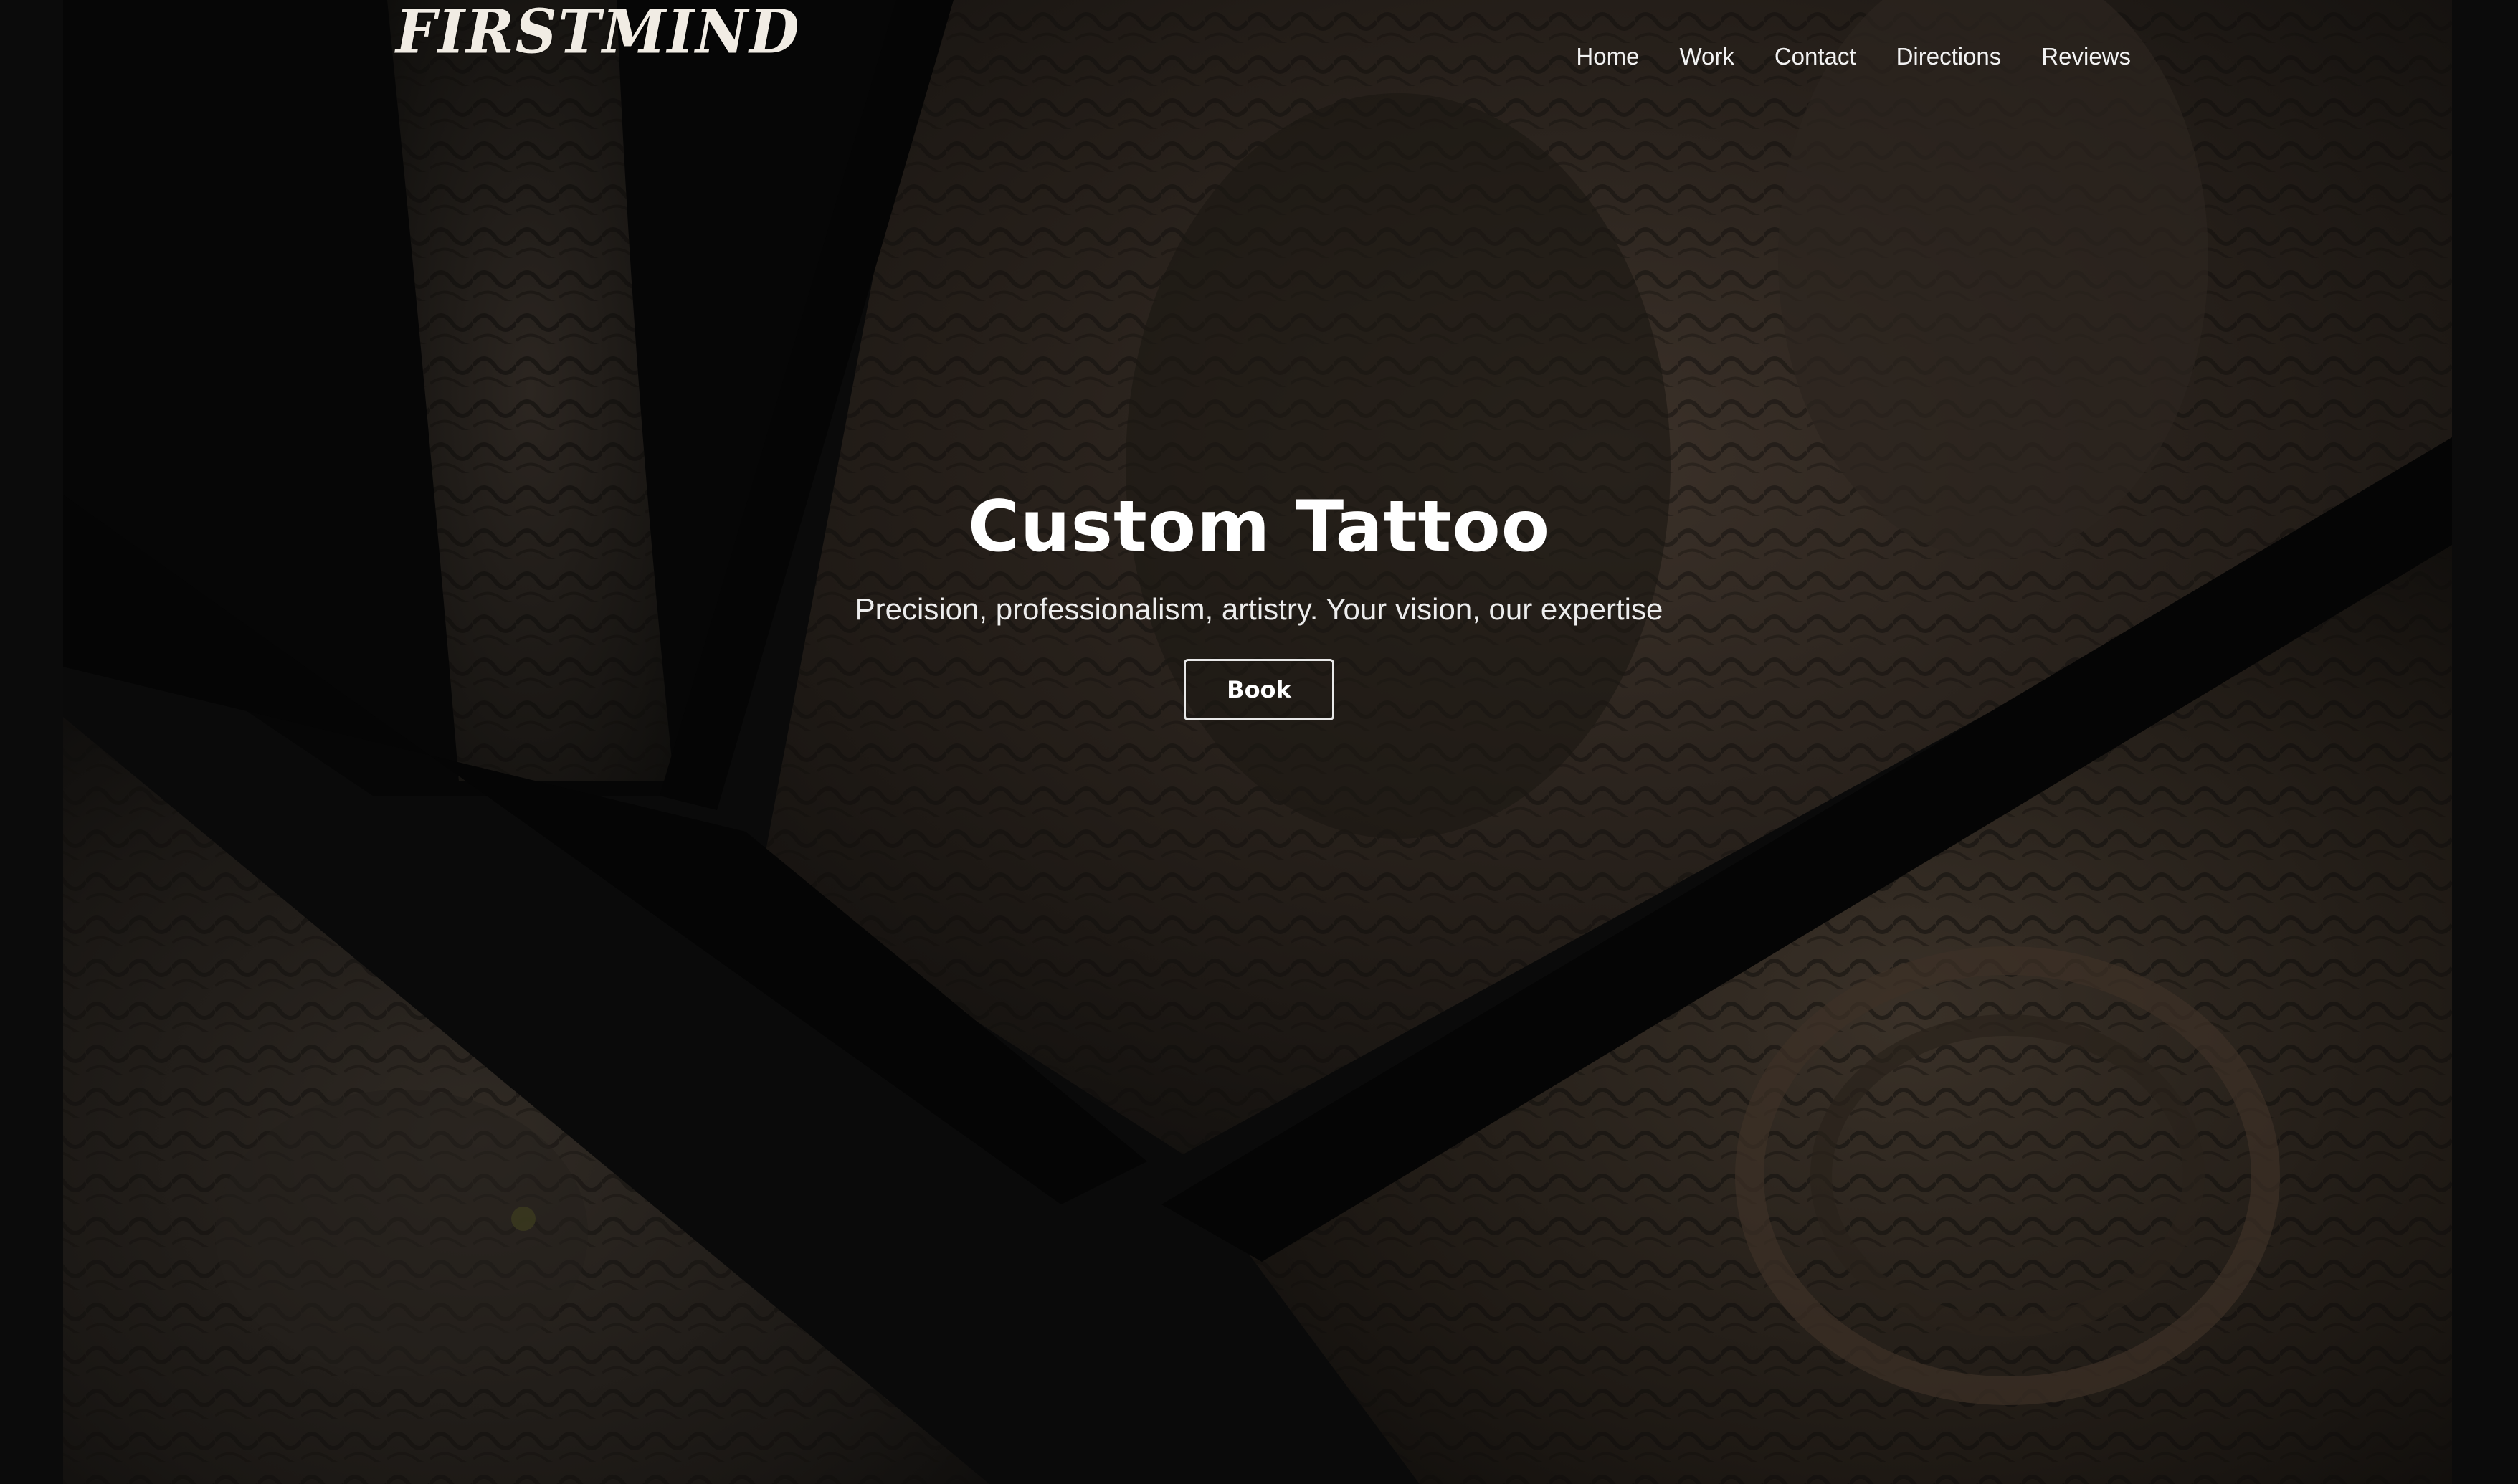 This screenshot has height=1484, width=2518. I want to click on nav-link-contact: Contact, so click(1815, 57).